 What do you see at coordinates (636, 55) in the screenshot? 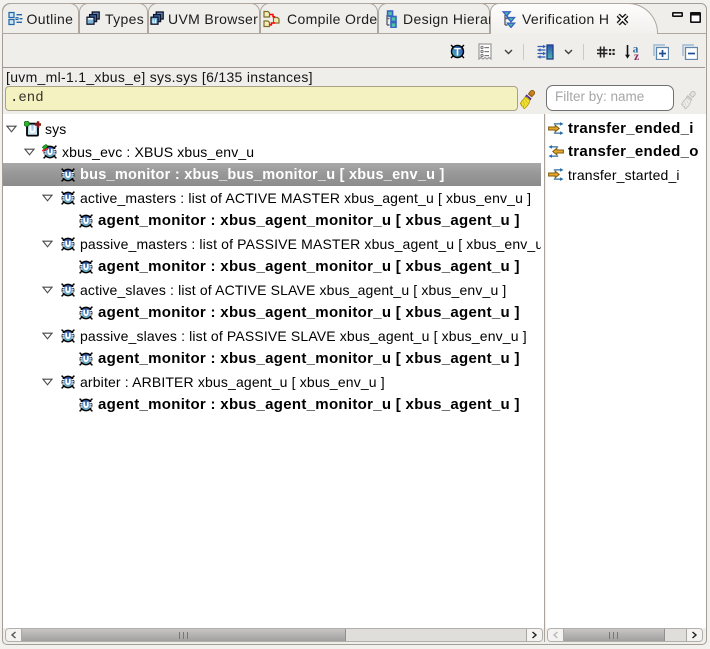
I see `svg-text: z` at bounding box center [636, 55].